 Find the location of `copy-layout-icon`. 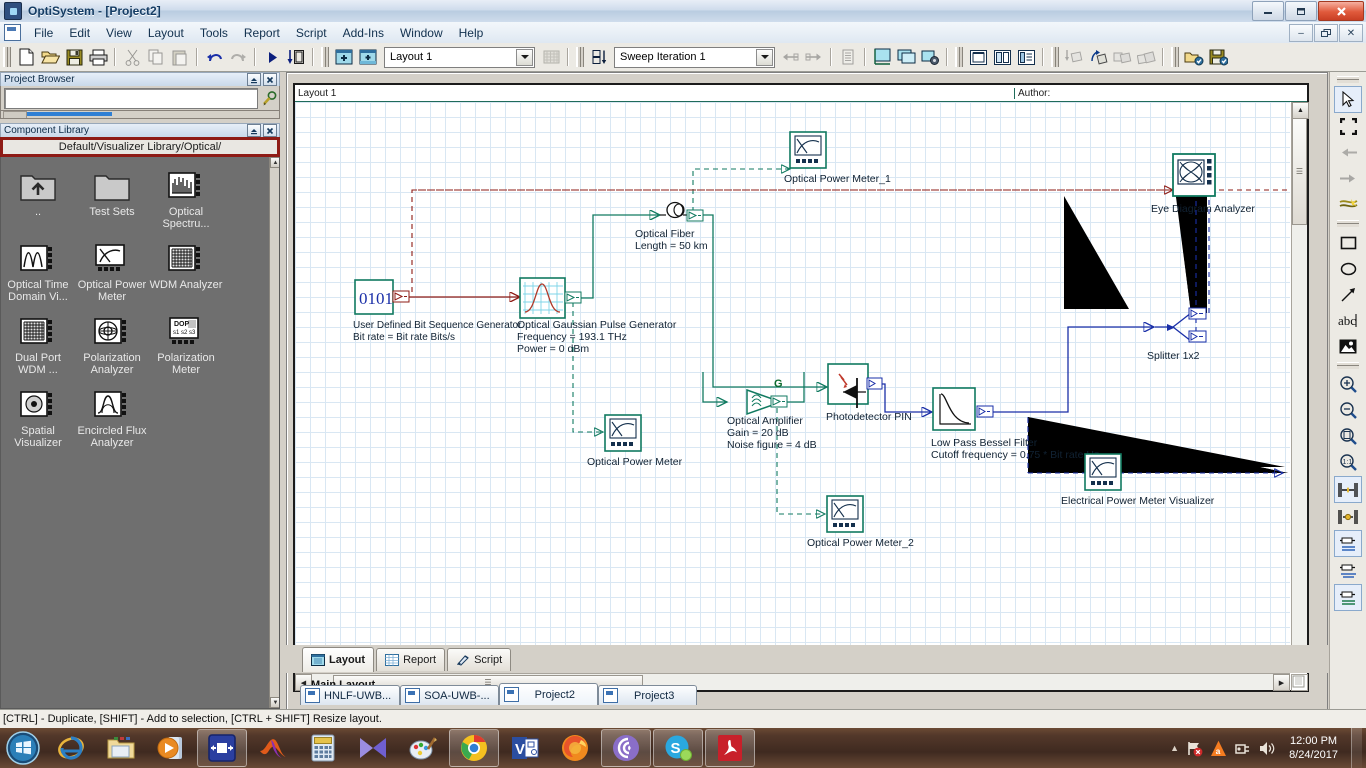

copy-layout-icon is located at coordinates (906, 57).